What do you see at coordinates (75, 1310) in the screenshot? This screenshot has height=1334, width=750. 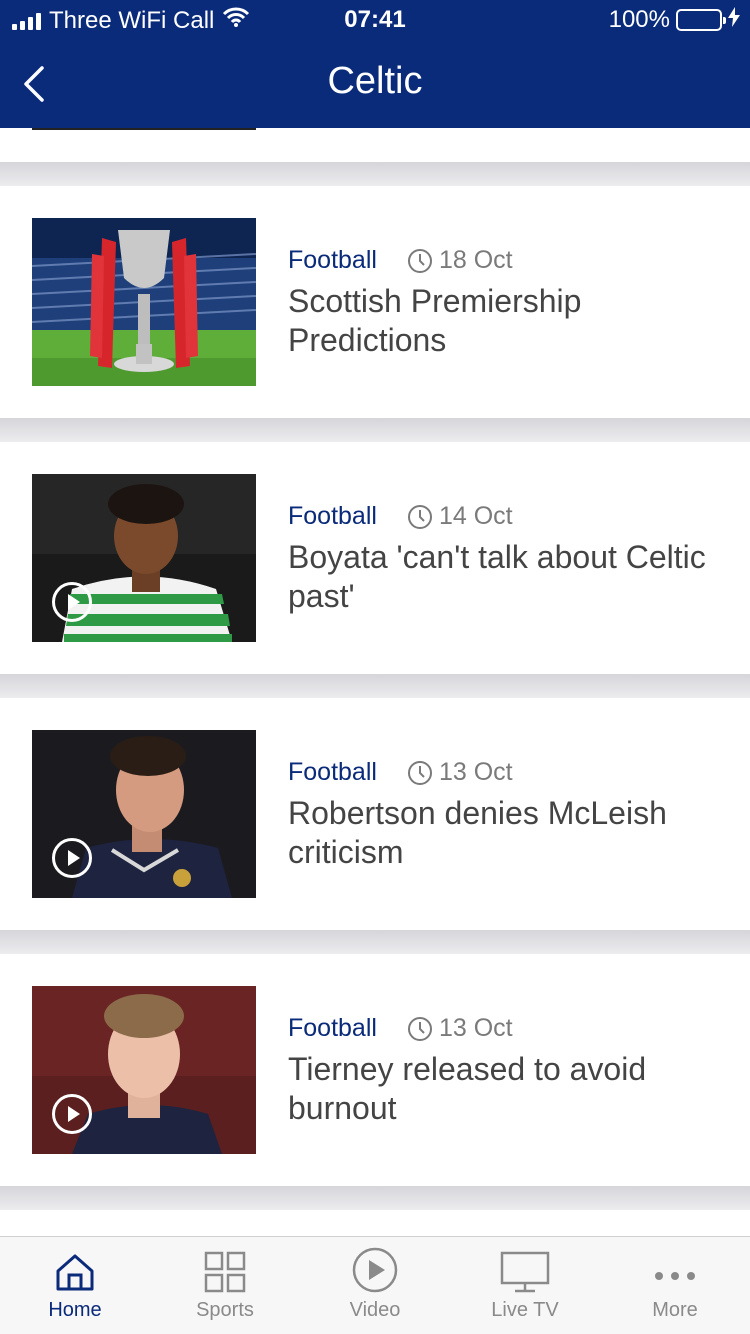 I see `tab-label: Home` at bounding box center [75, 1310].